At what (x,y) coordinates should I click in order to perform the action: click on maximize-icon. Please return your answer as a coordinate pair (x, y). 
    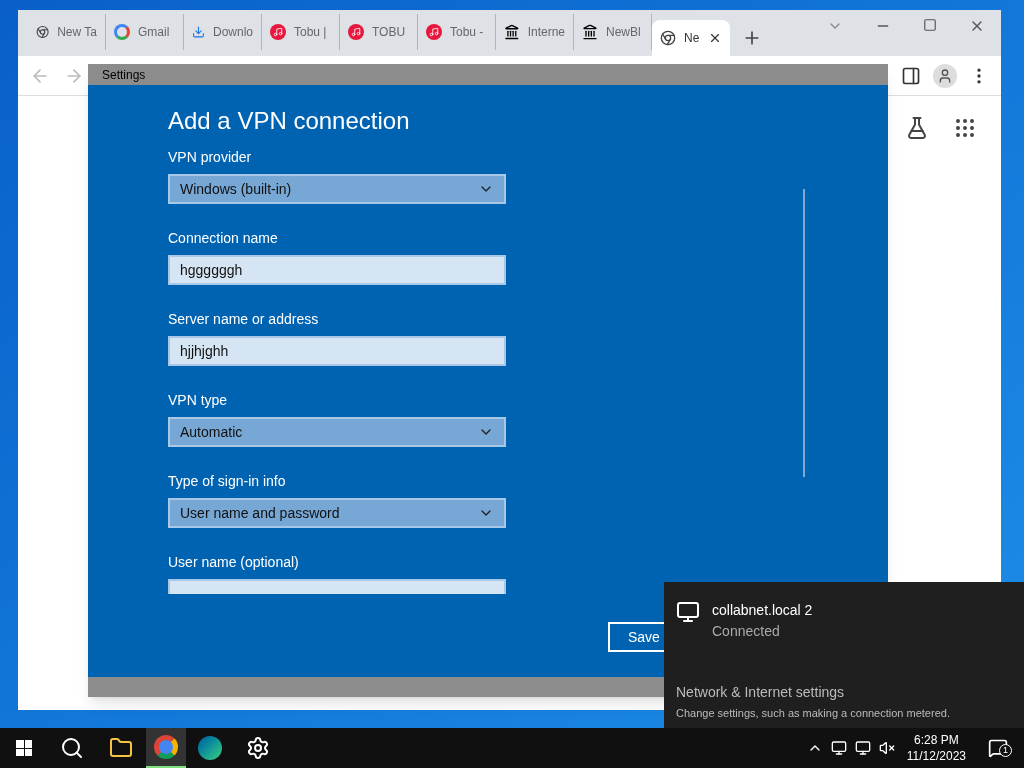
    Looking at the image, I should click on (930, 25).